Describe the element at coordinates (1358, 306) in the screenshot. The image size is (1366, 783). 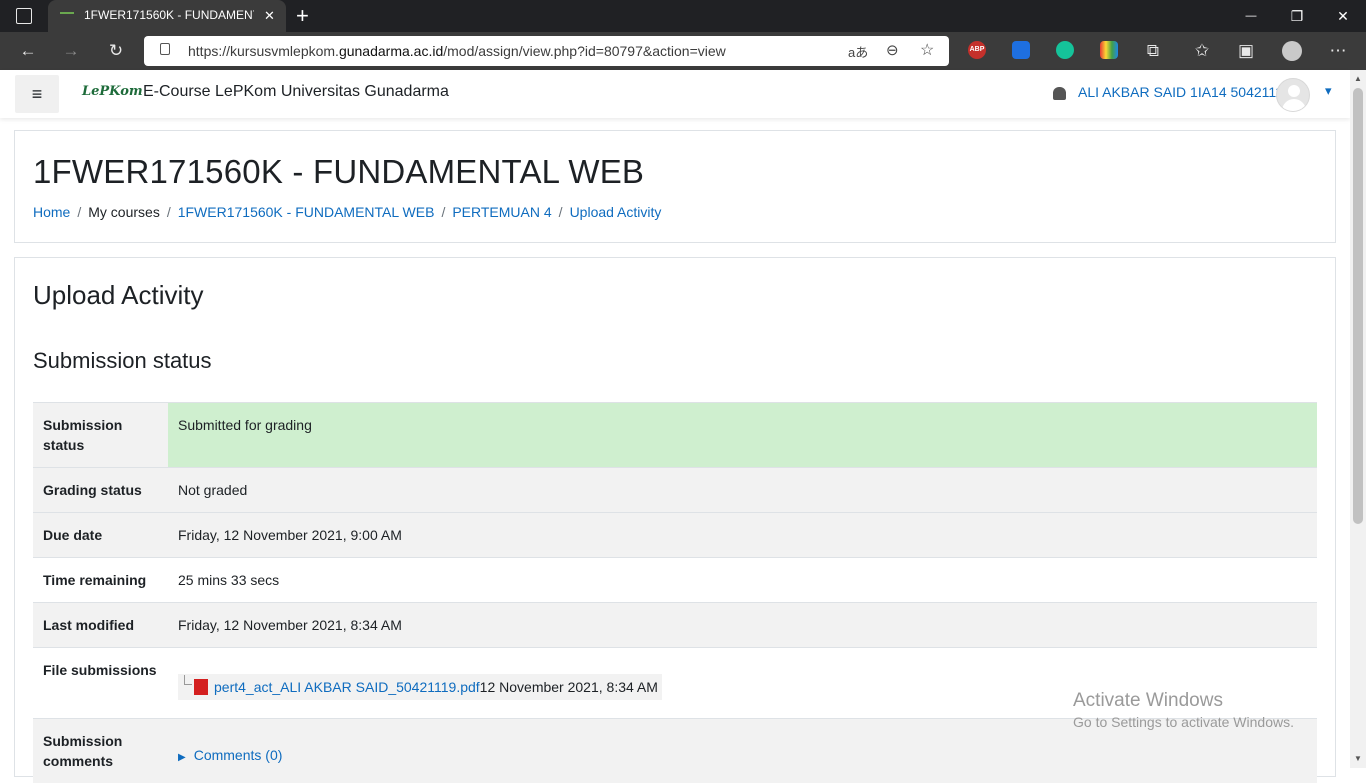
I see `scroll-thumb` at that location.